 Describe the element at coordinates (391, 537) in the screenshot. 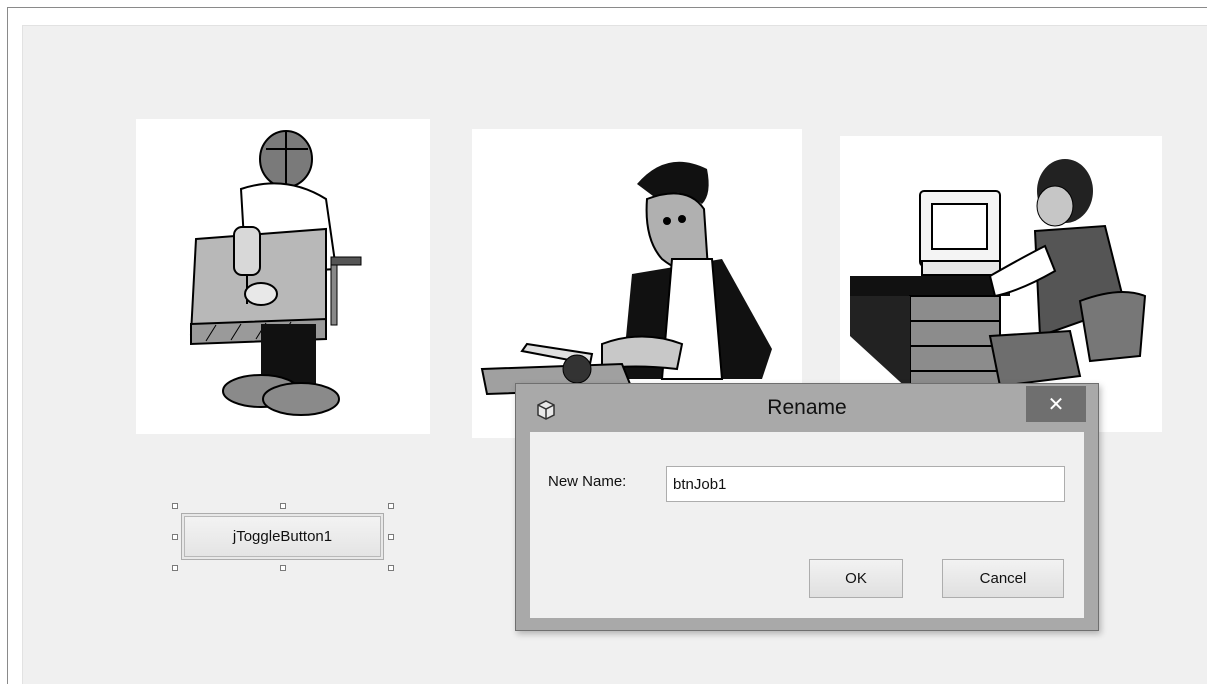

I see `resize-handle-e` at that location.